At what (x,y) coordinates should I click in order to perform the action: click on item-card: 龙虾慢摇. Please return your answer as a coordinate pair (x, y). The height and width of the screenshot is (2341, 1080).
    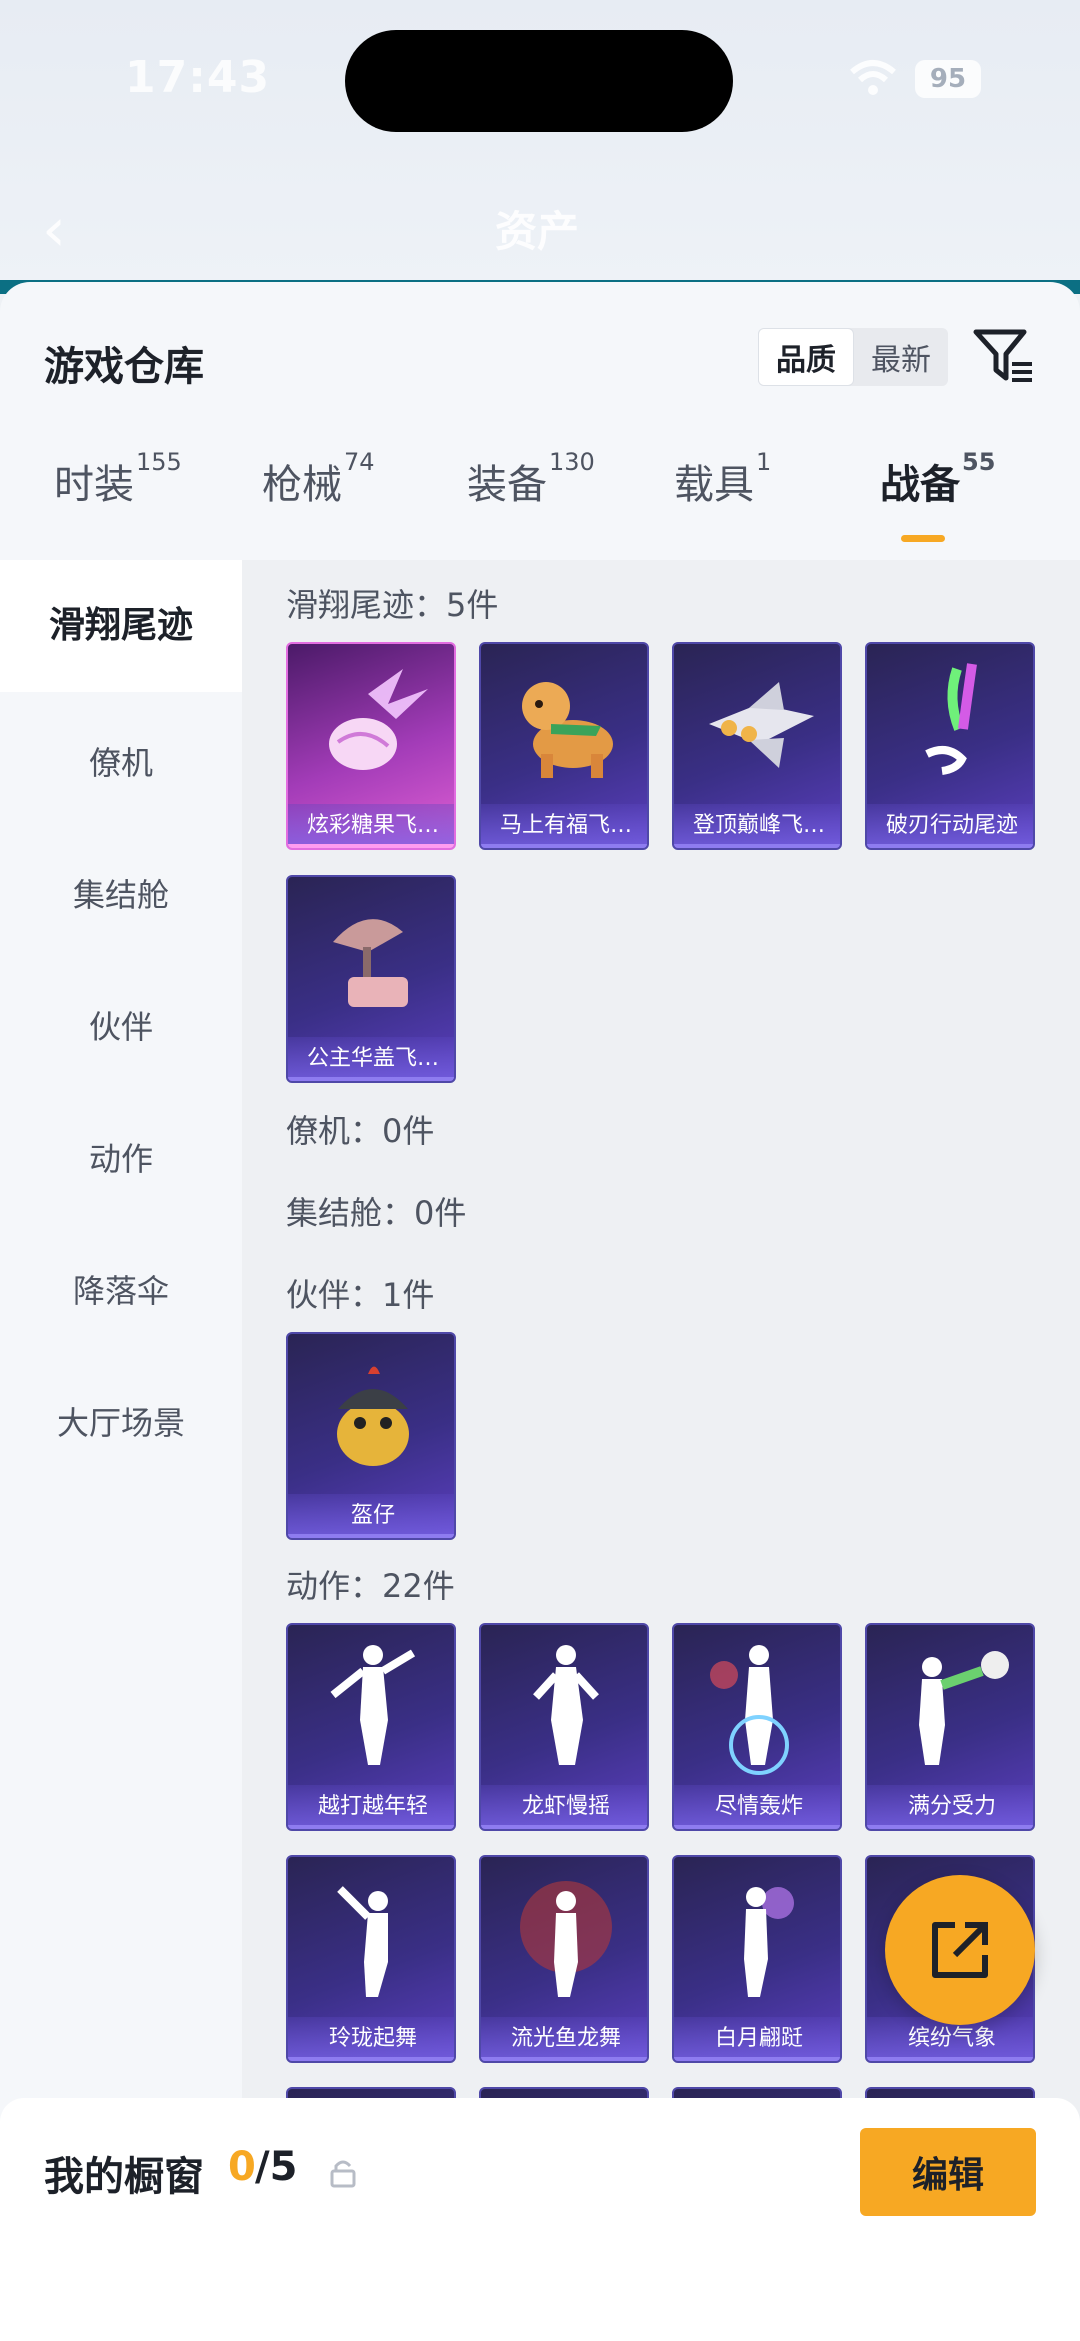
    Looking at the image, I should click on (564, 1727).